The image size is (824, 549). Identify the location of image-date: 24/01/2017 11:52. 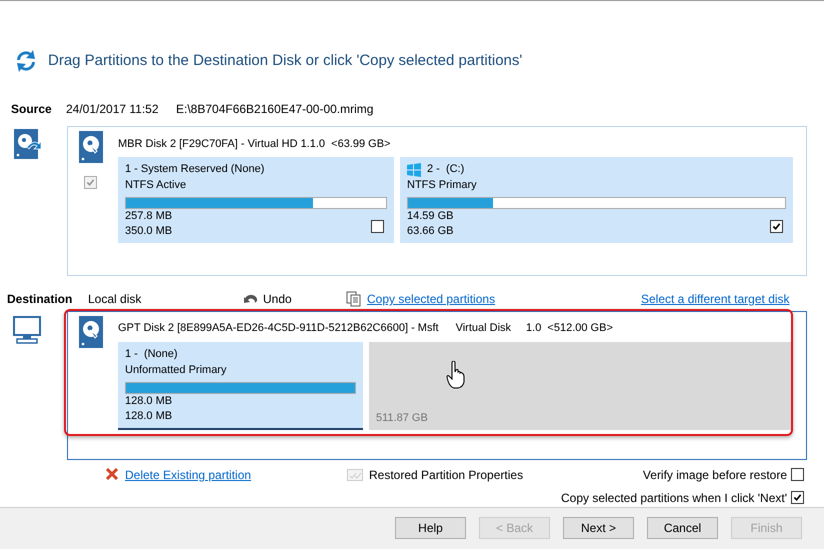
(113, 109).